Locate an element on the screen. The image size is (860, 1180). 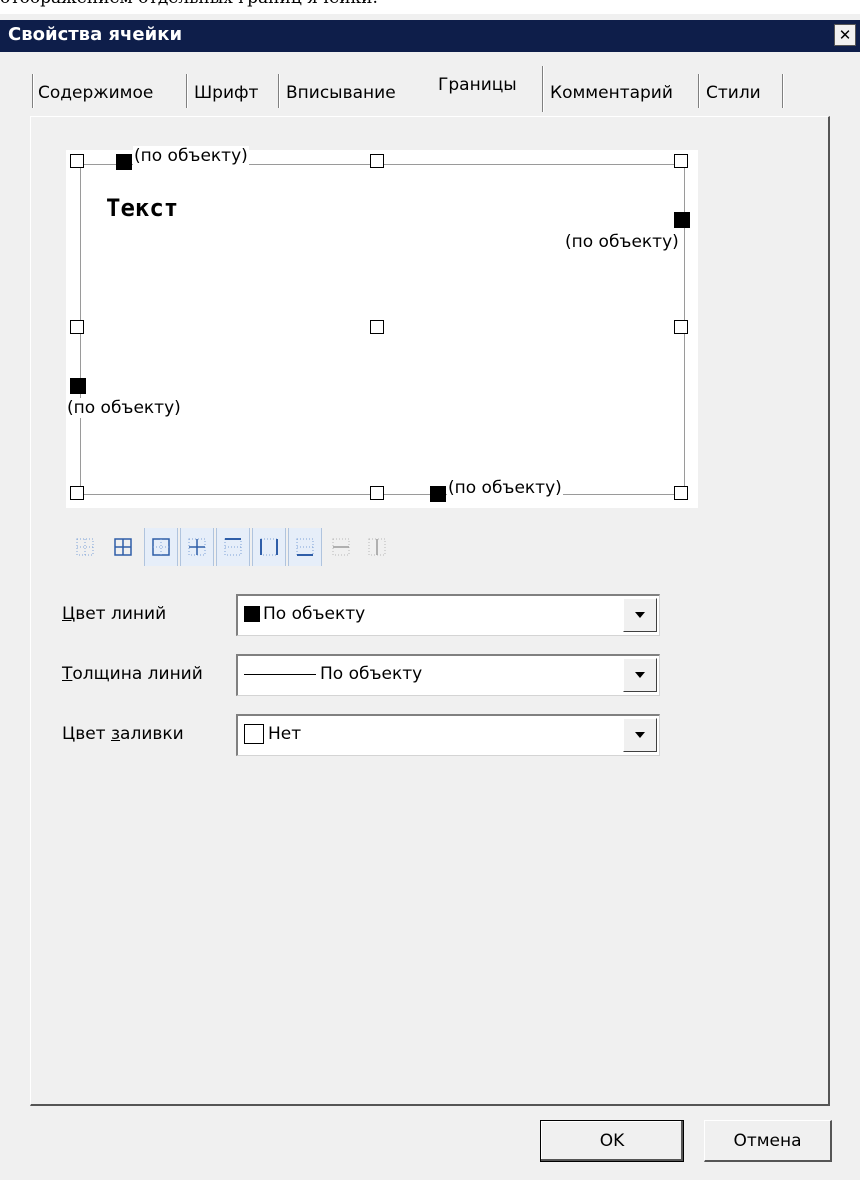
fill-color-label: Цвет заливки is located at coordinates (123, 734).